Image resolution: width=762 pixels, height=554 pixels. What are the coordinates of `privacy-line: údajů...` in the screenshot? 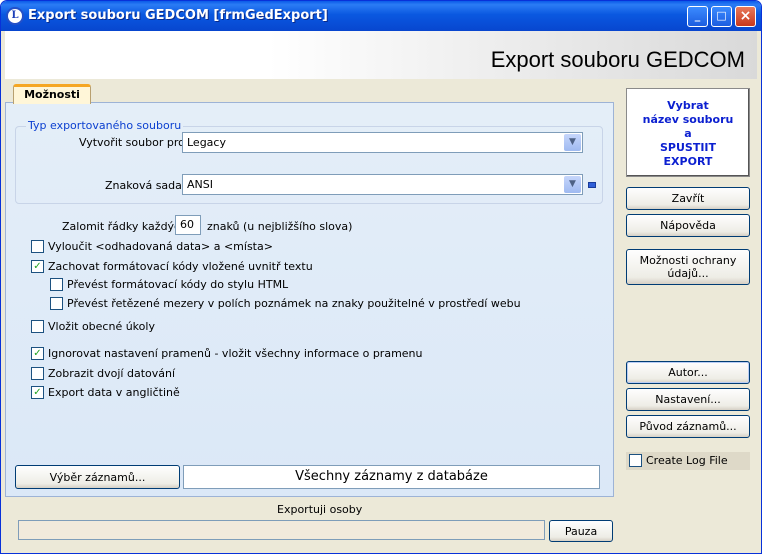 It's located at (688, 273).